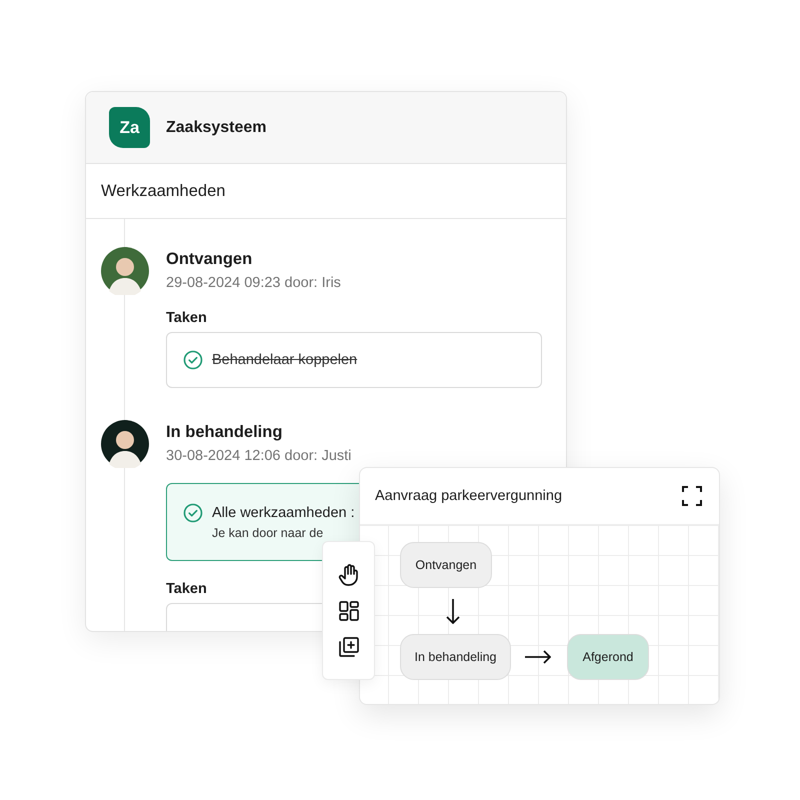 The height and width of the screenshot is (800, 800). Describe the element at coordinates (210, 259) in the screenshot. I see `entry-title: Ontvangen` at that location.